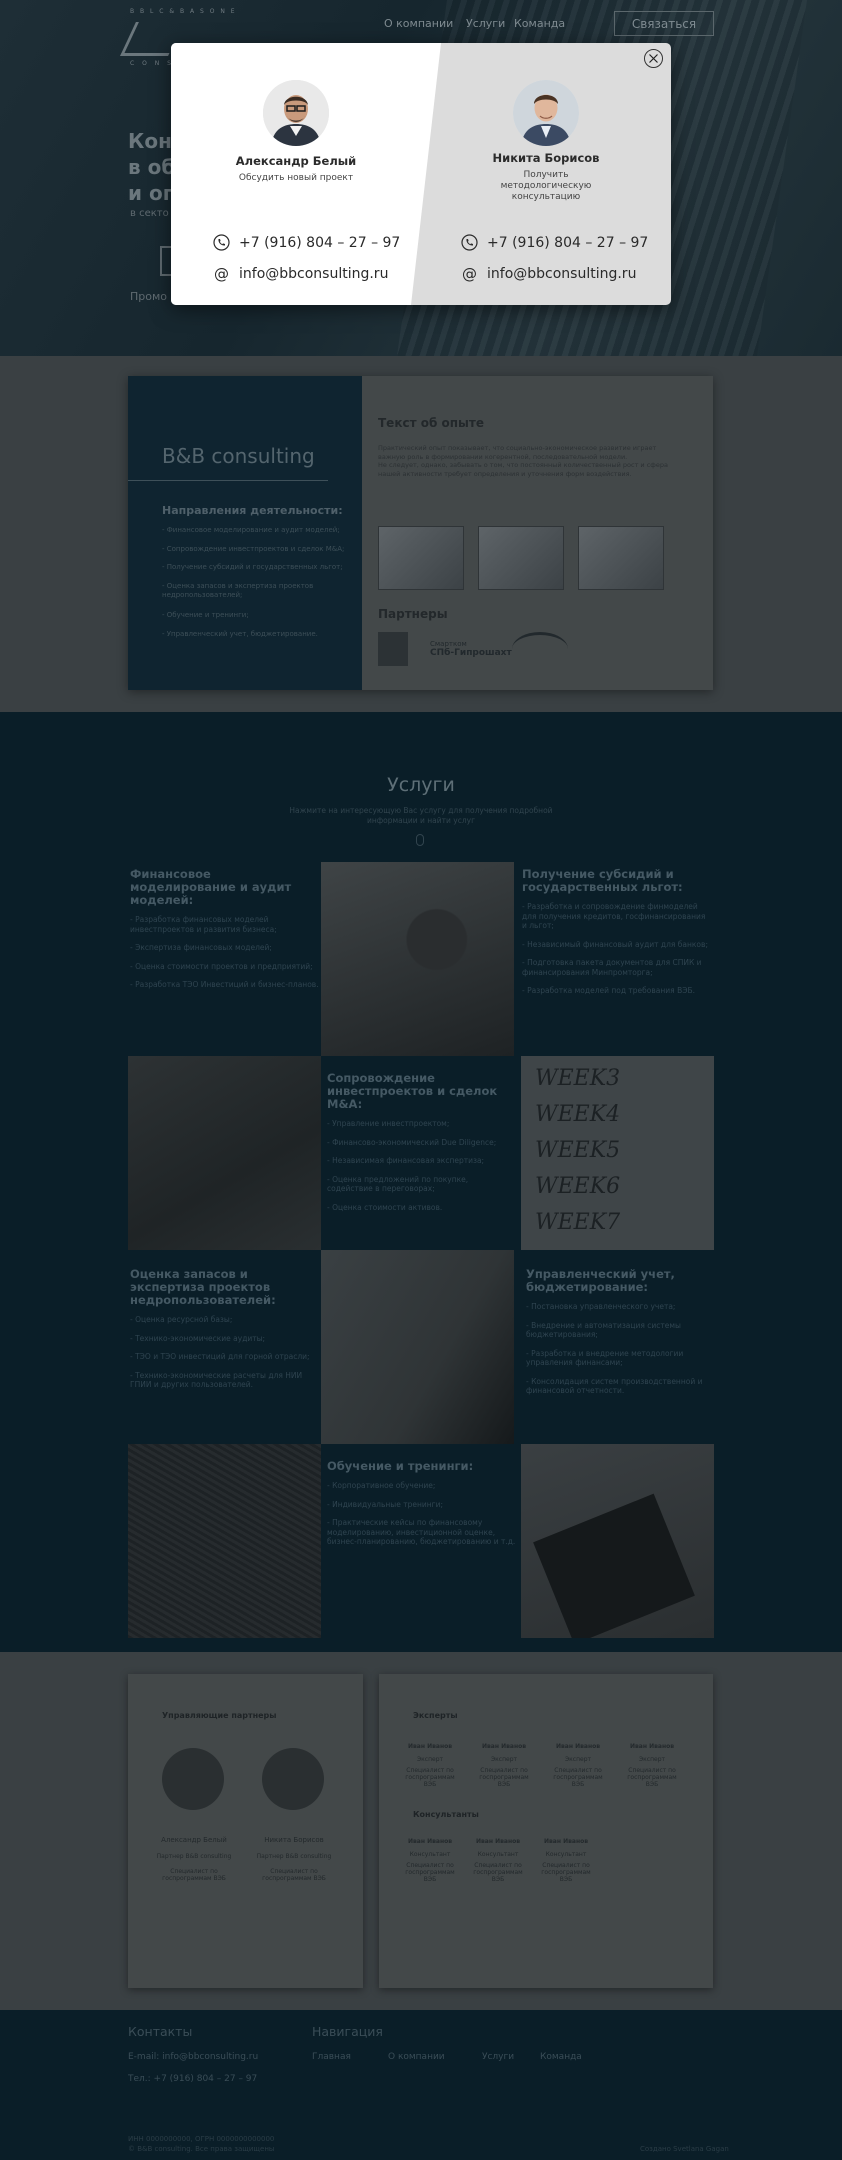  I want to click on experts-title: Эксперты, so click(435, 1715).